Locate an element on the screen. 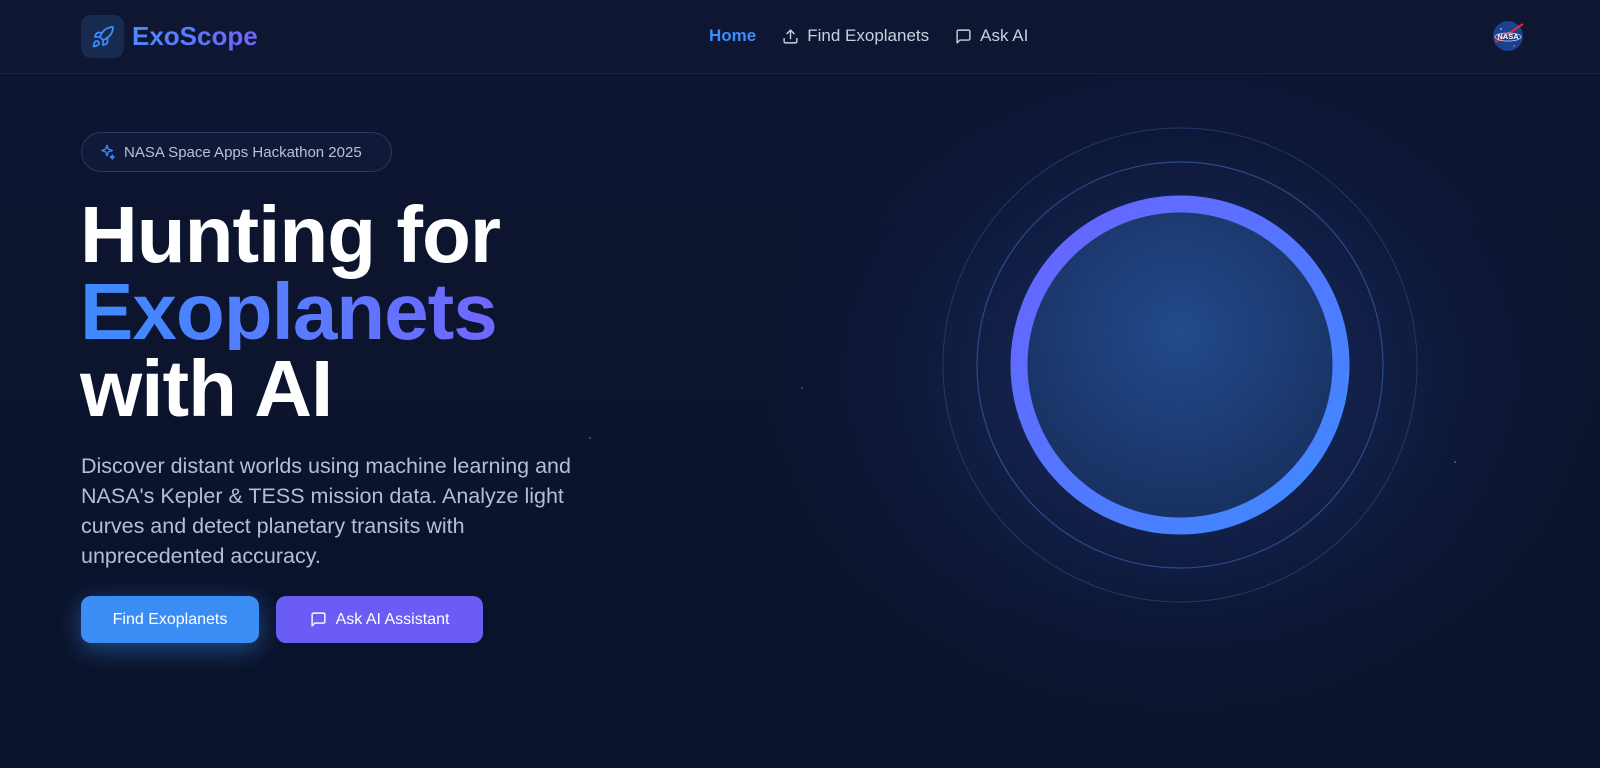  nav-item-find-exoplanets: Find Exoplanets is located at coordinates (855, 36).